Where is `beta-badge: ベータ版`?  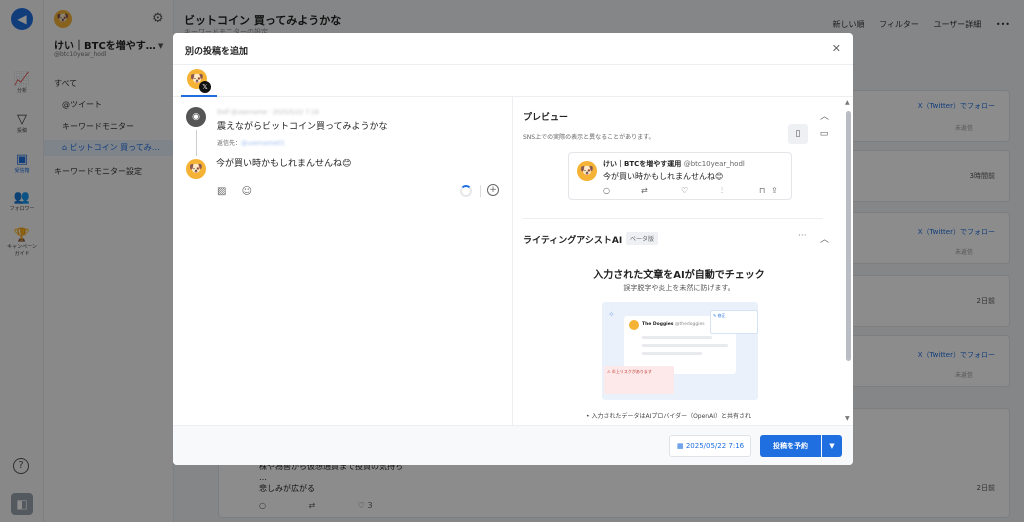
beta-badge: ベータ版 is located at coordinates (642, 238).